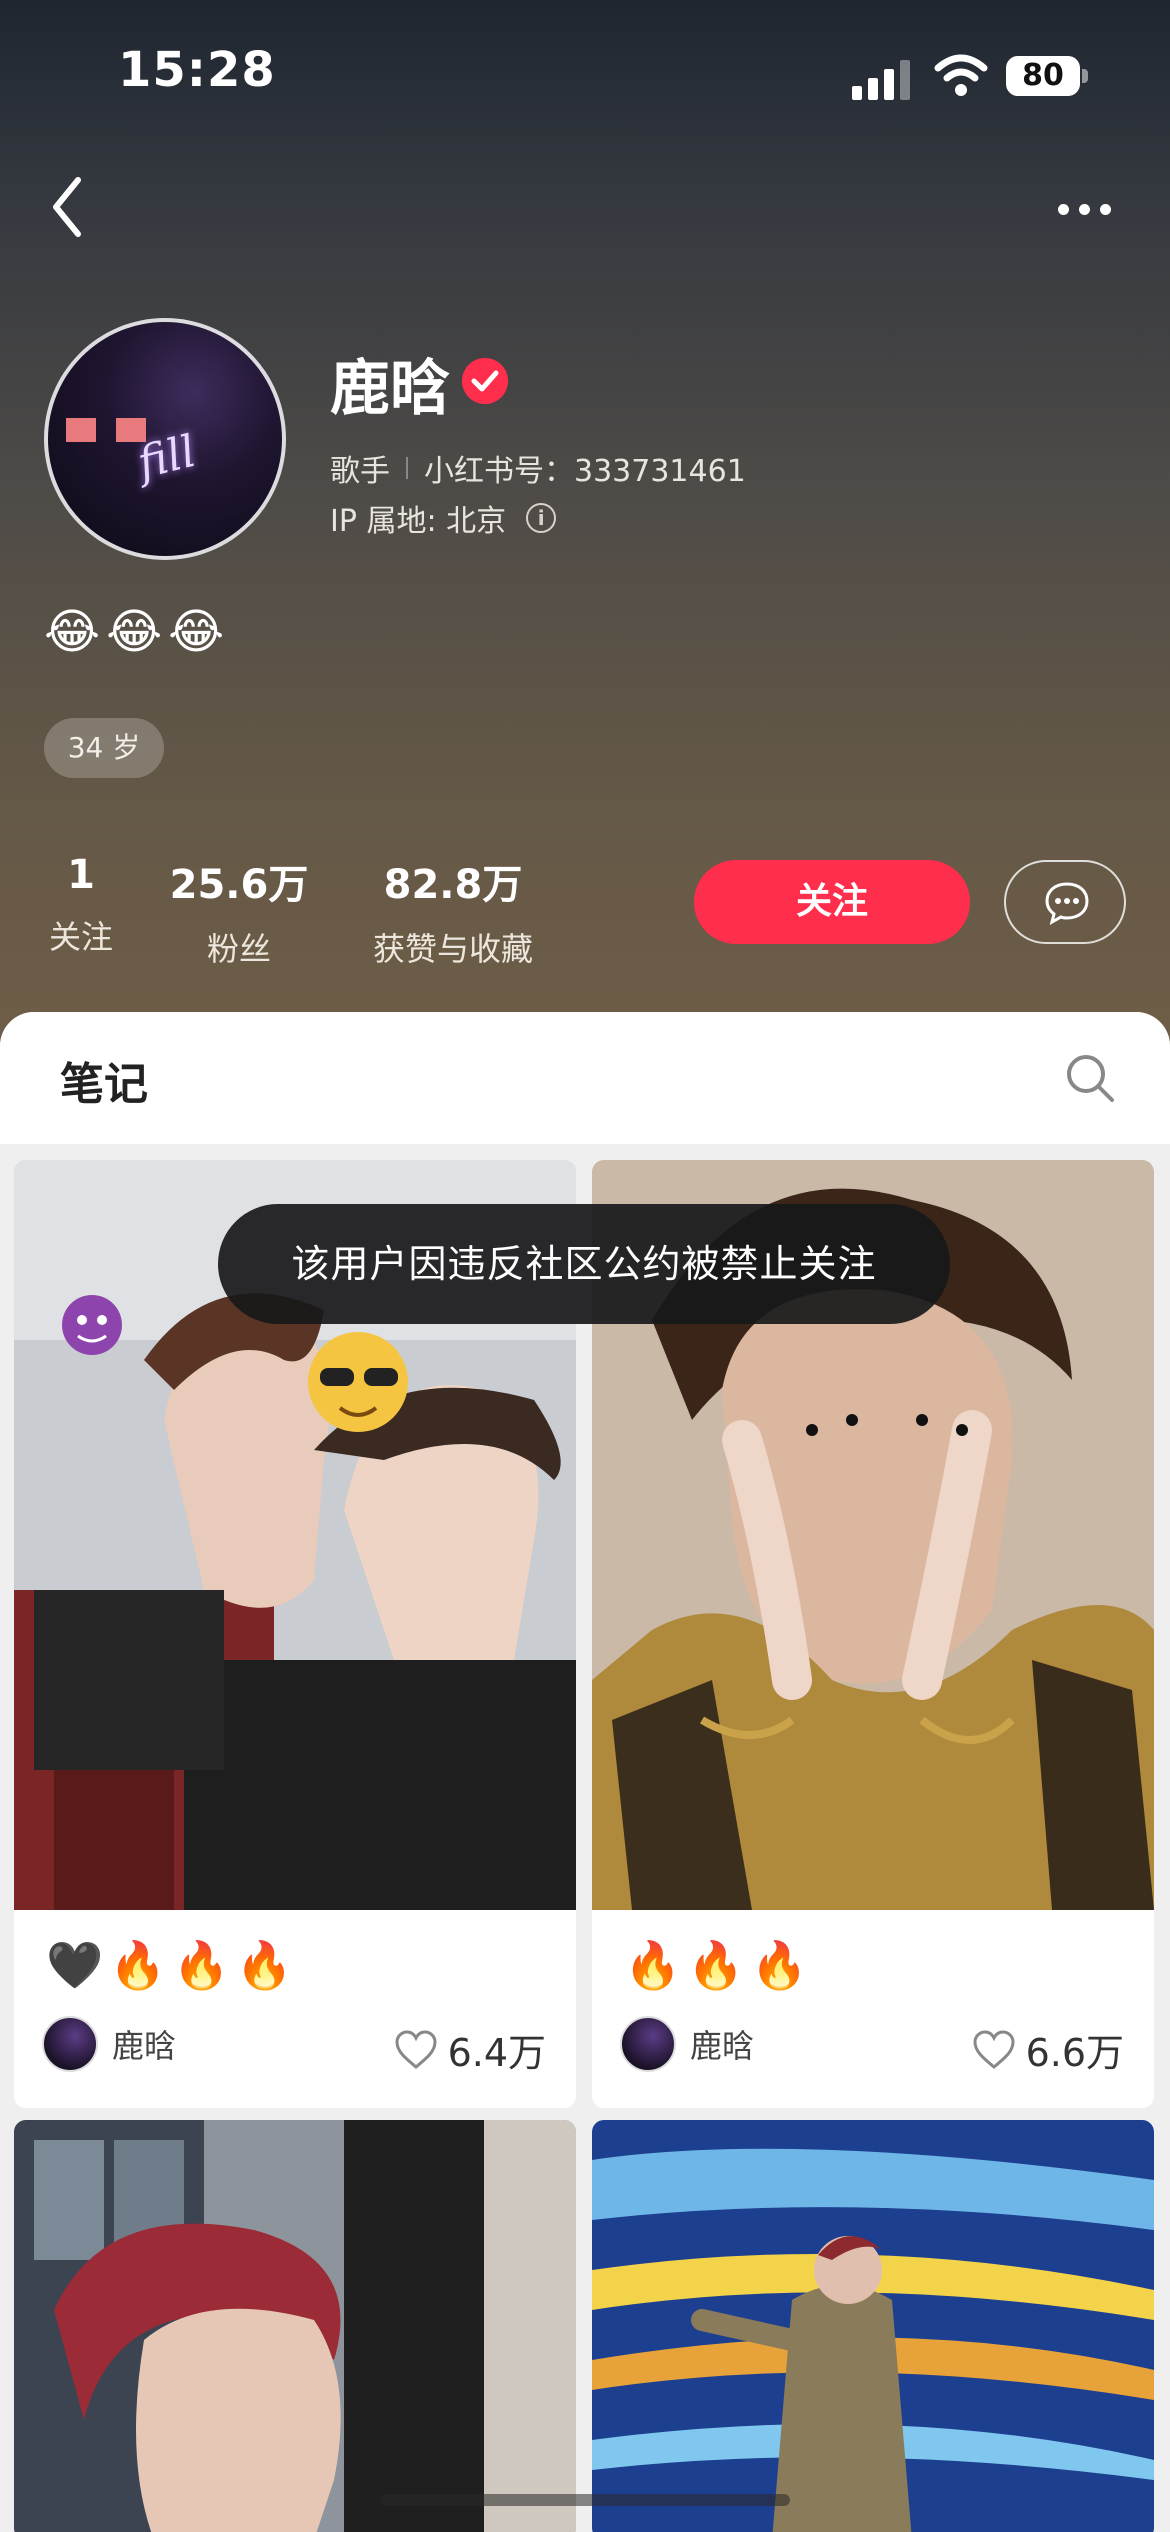 The image size is (1170, 2532). Describe the element at coordinates (496, 2053) in the screenshot. I see `like-value: 6.4万` at that location.